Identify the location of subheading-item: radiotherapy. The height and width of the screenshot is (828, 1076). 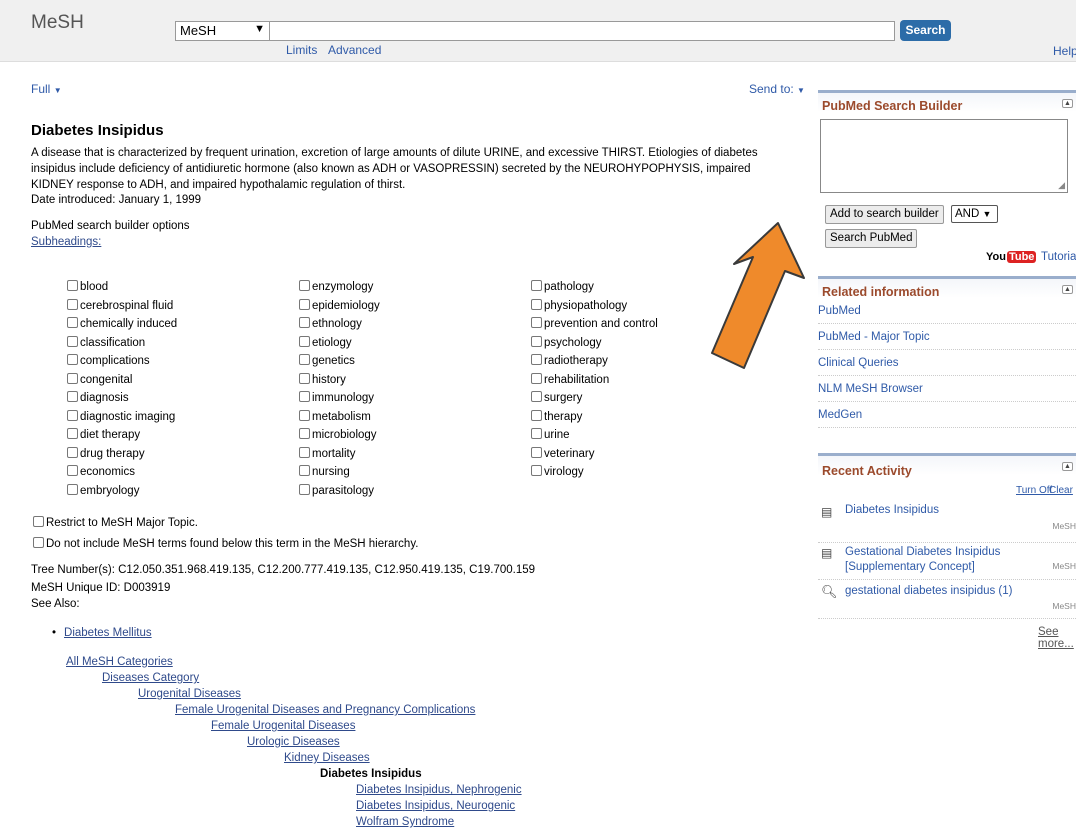
(594, 361).